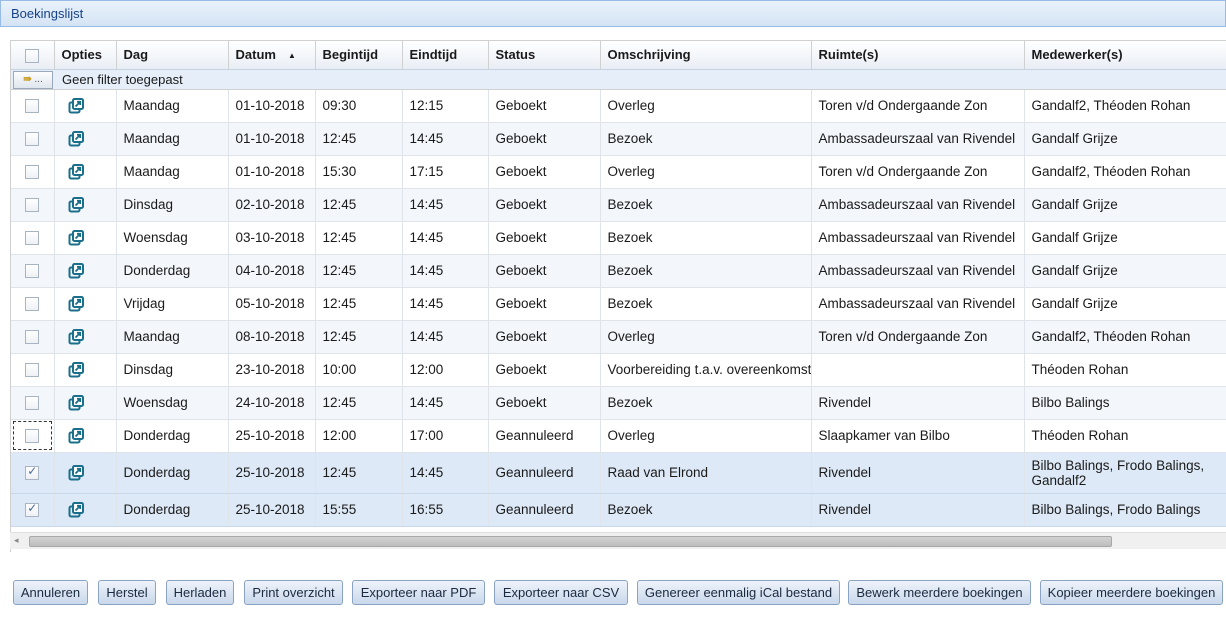 This screenshot has height=618, width=1226. Describe the element at coordinates (1131, 592) in the screenshot. I see `copy-multiple-button: Kopieer meerdere boekingen` at that location.